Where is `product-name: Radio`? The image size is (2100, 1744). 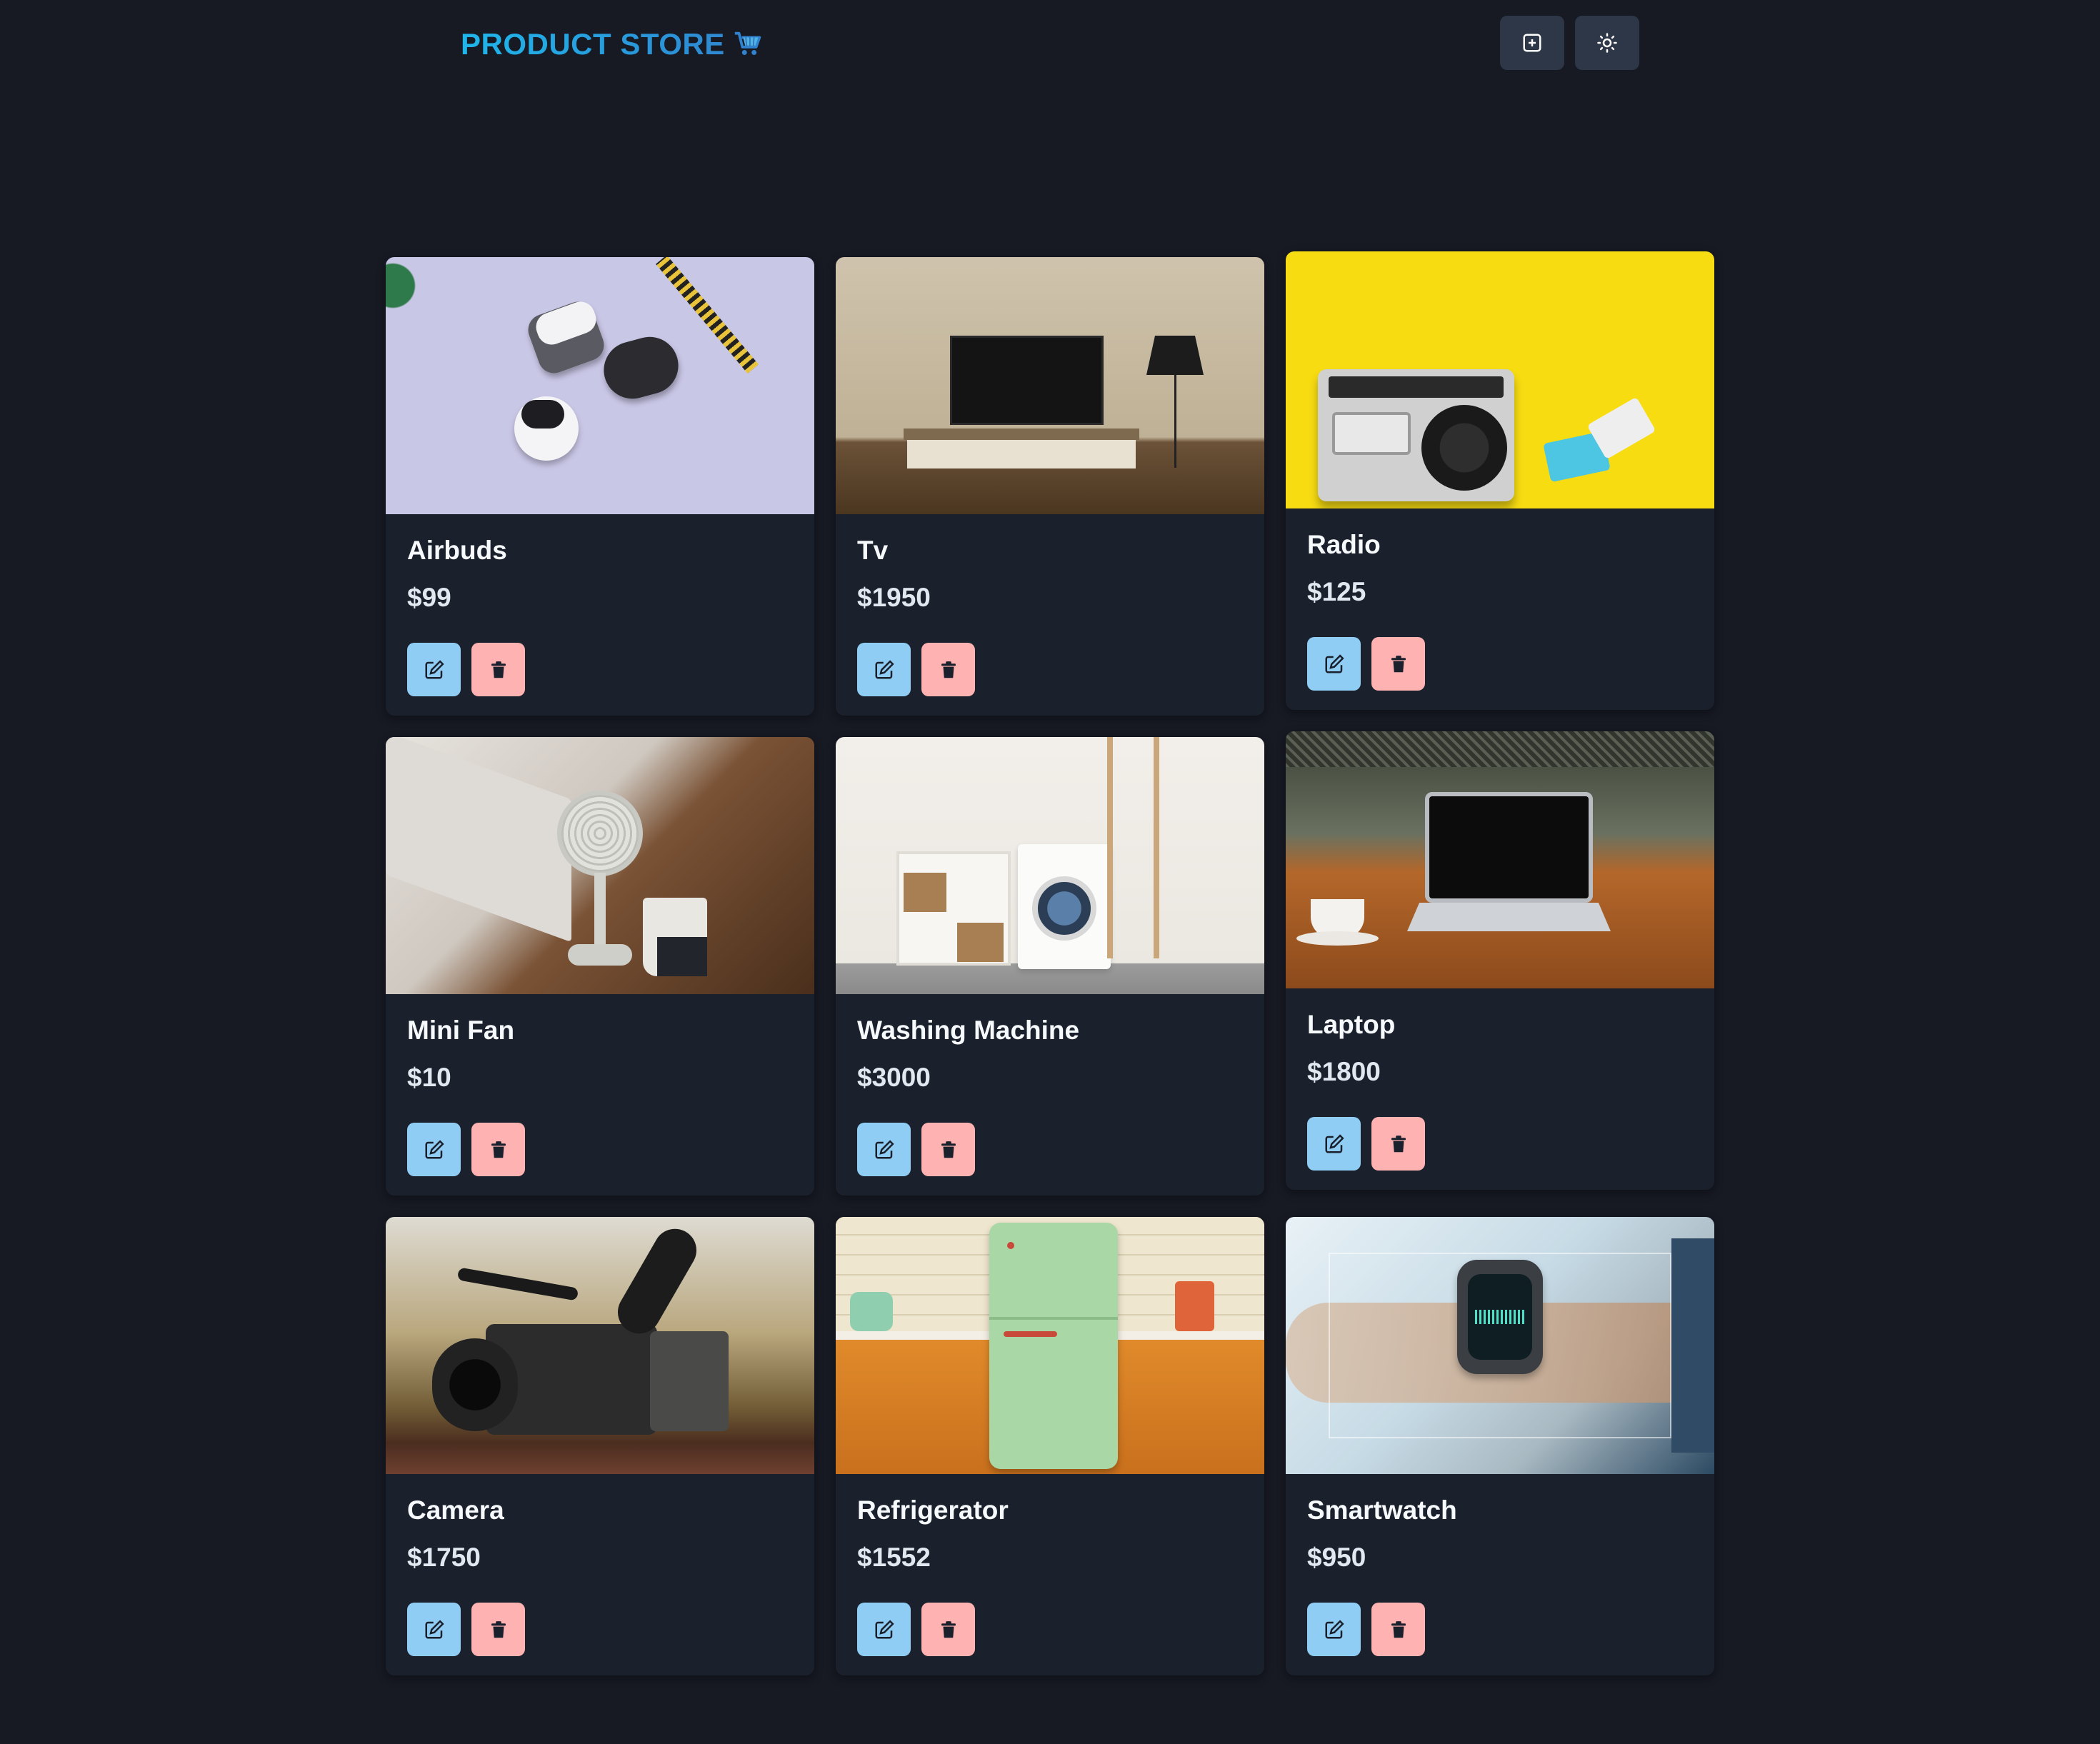
product-name: Radio is located at coordinates (1344, 544).